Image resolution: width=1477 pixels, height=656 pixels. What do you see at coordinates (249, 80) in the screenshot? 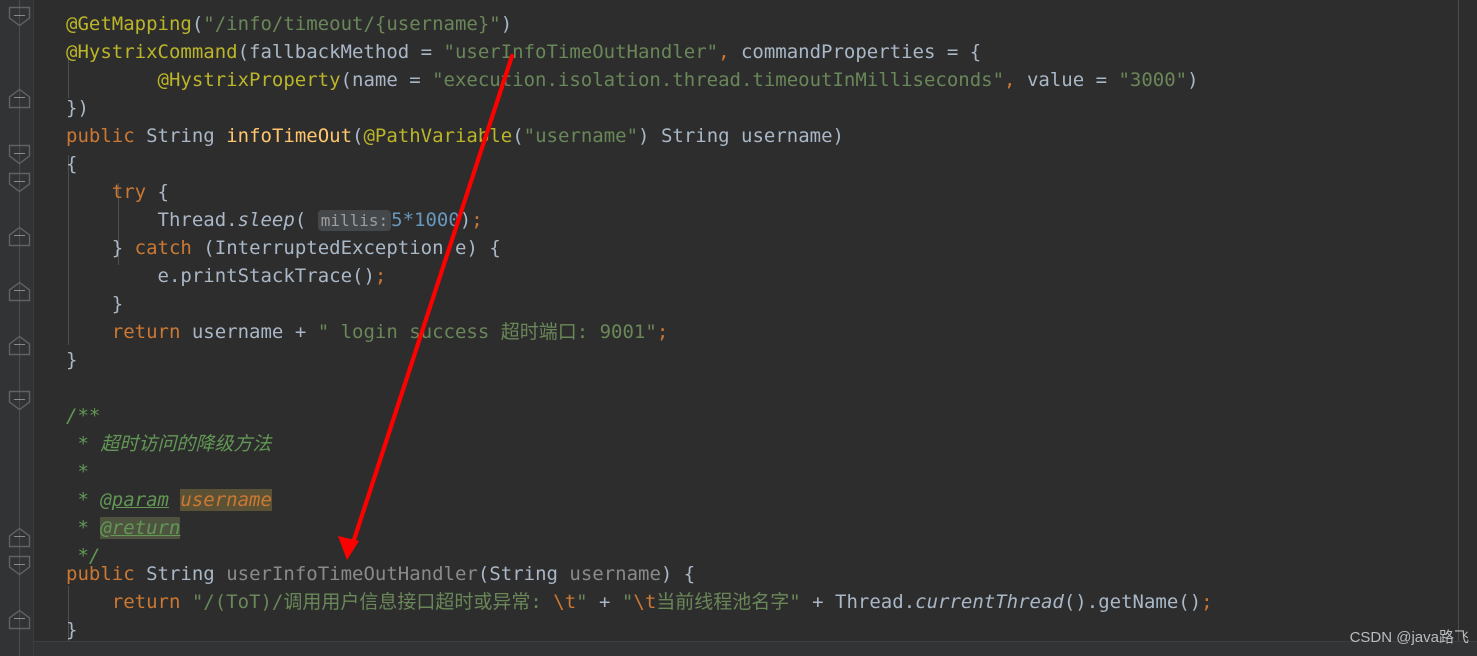
I see `annotation-hystrix-property: @HystrixProperty` at bounding box center [249, 80].